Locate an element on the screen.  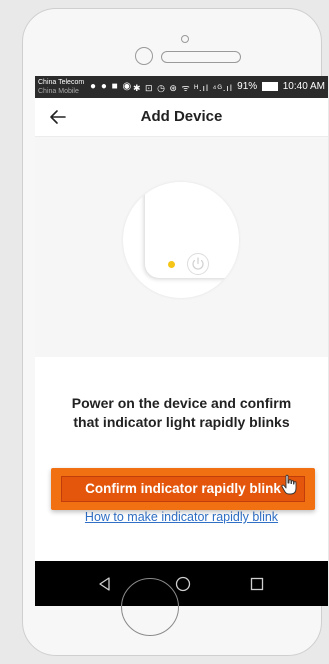
earpiece-speaker is located at coordinates (201, 57).